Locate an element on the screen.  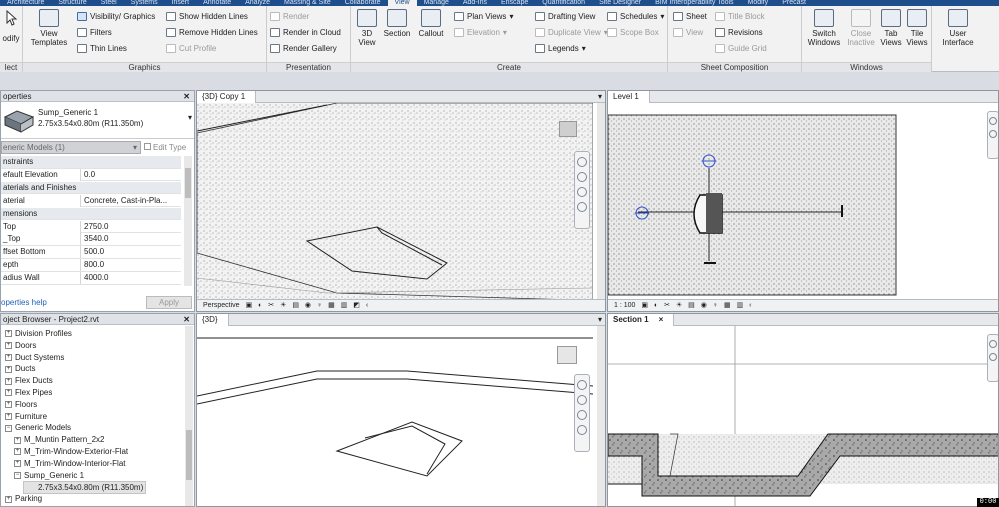
close-icon: ✕ is located at coordinates (186, 96).